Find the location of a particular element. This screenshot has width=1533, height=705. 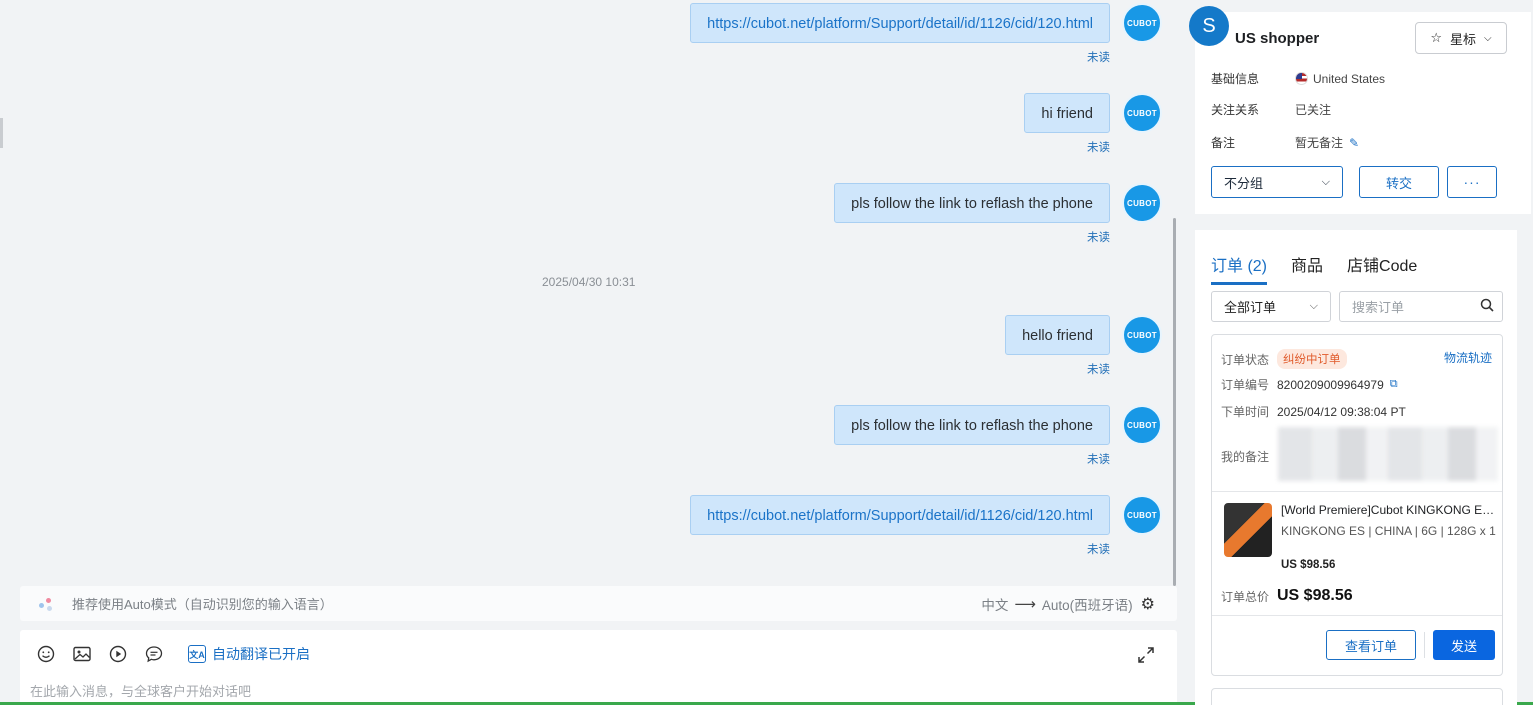

star-button: ☆ 星标 ⌵ is located at coordinates (1461, 38).